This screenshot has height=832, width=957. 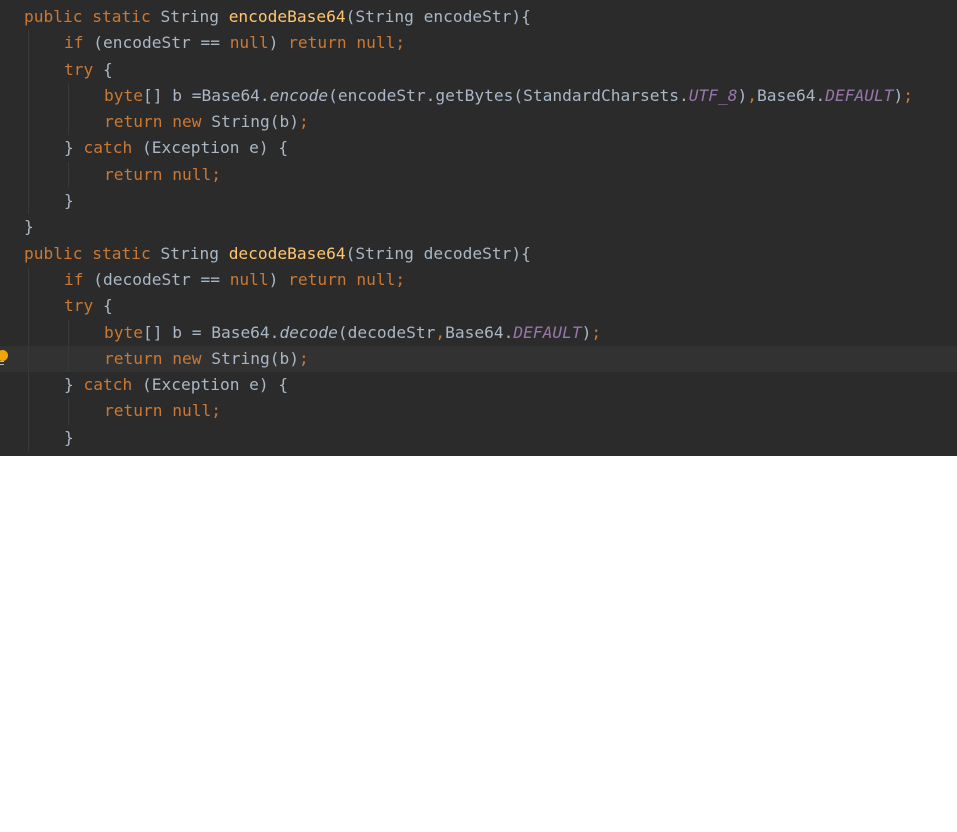 I want to click on code-token: (decodeStr, so click(x=386, y=332).